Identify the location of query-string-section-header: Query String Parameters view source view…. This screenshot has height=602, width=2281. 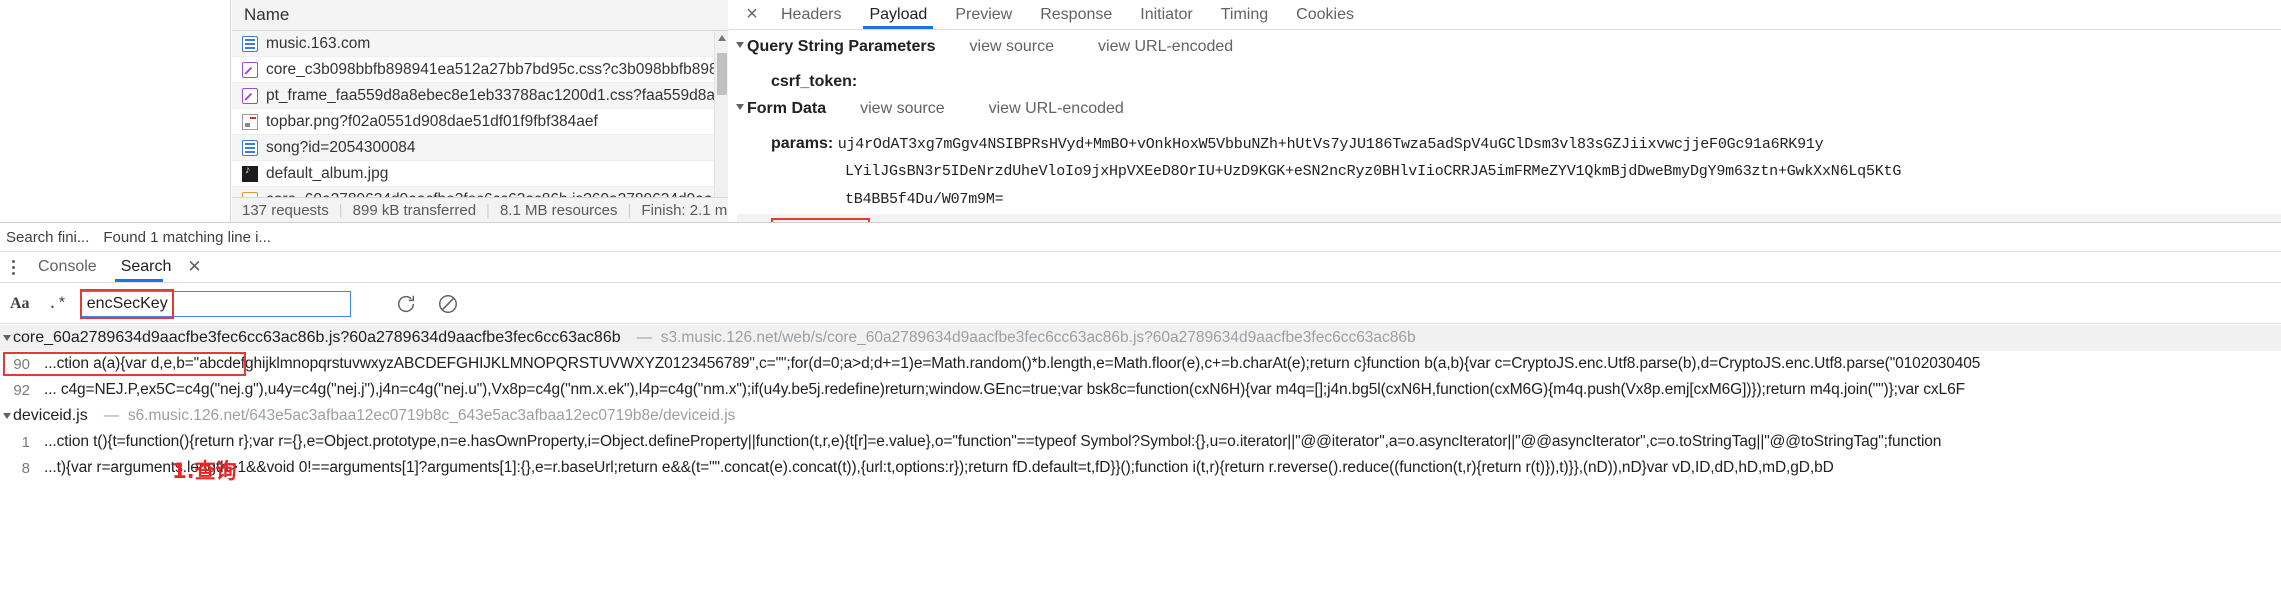
(1508, 53).